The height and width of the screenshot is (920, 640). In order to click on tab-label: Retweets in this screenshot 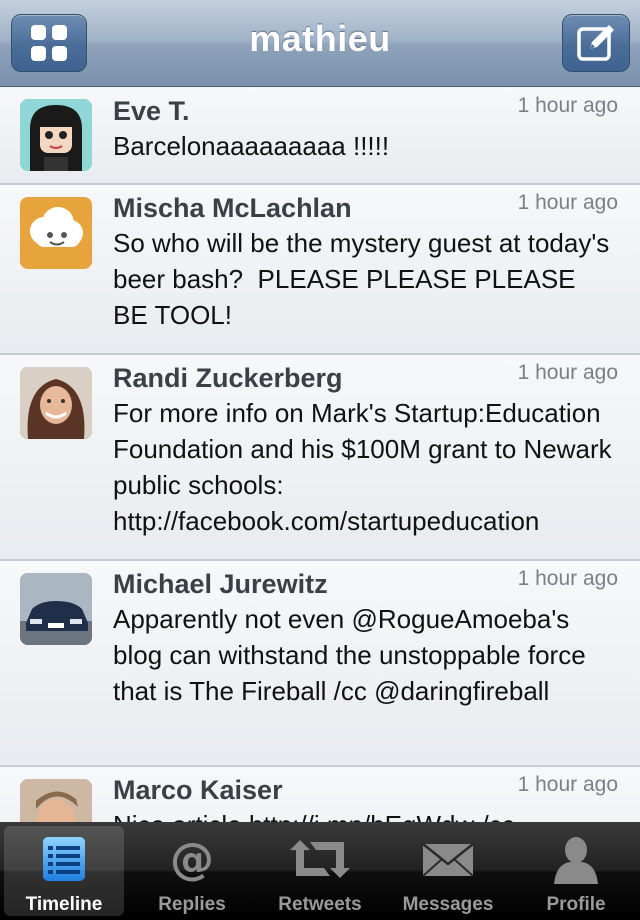, I will do `click(320, 904)`.